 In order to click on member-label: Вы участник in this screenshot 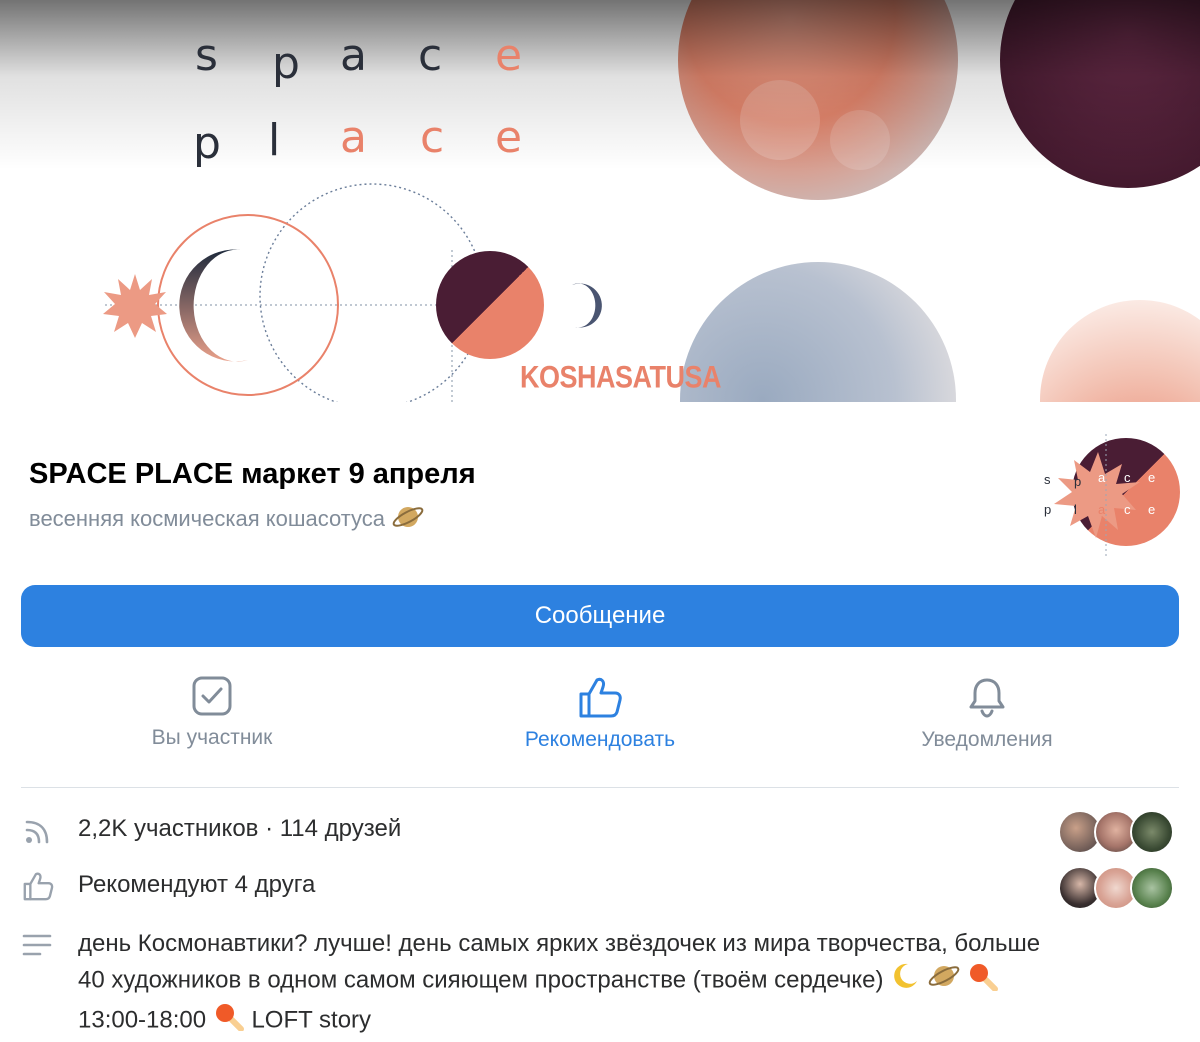, I will do `click(212, 737)`.